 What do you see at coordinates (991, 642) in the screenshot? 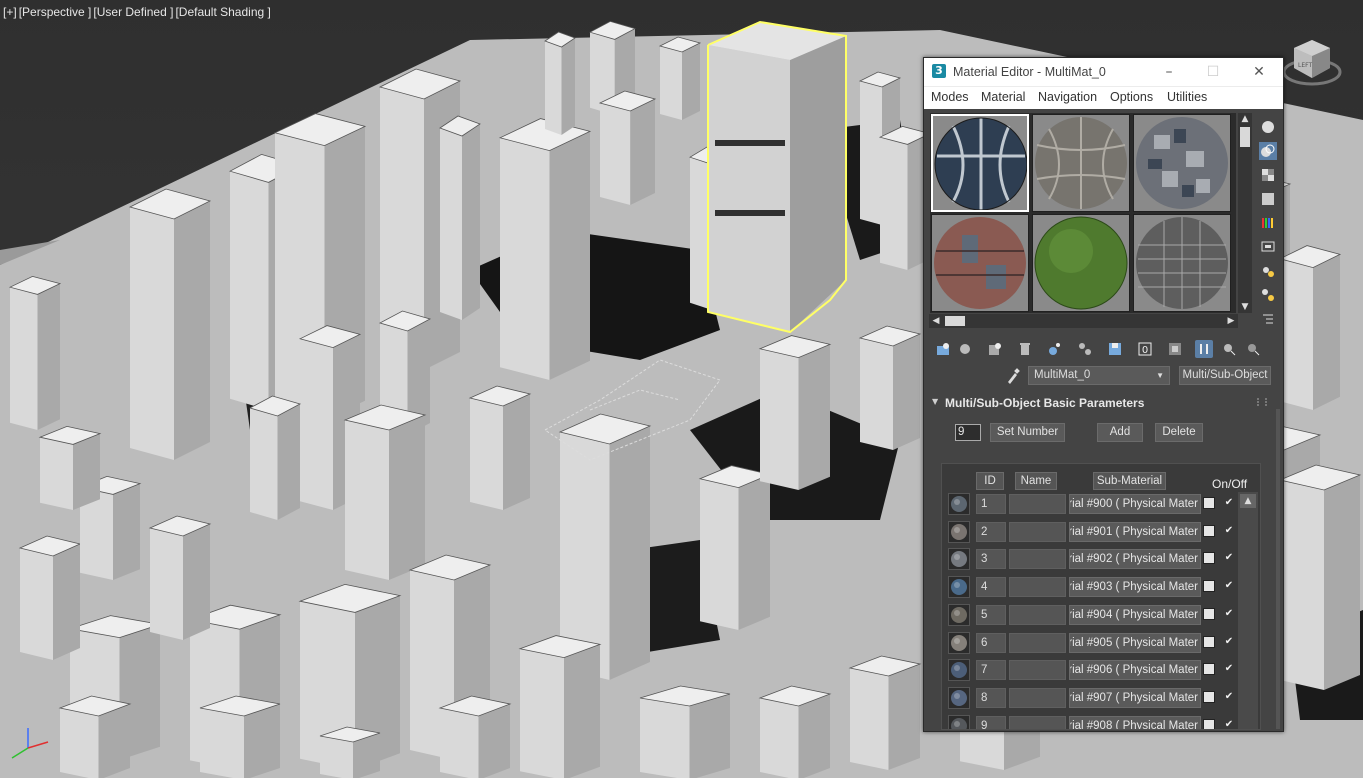
I see `sub-material-id: 6` at bounding box center [991, 642].